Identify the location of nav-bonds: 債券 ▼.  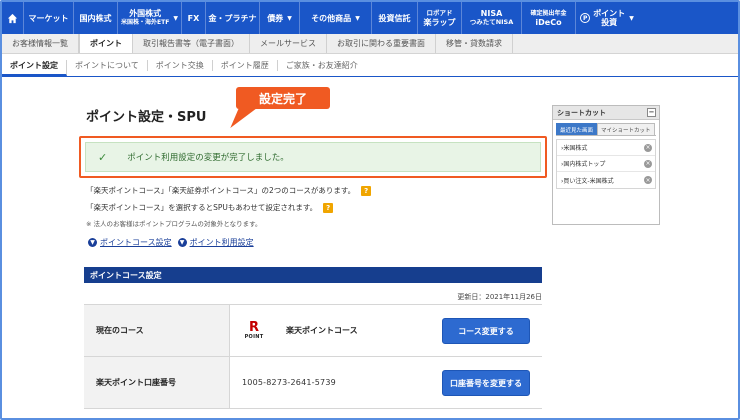
(280, 18).